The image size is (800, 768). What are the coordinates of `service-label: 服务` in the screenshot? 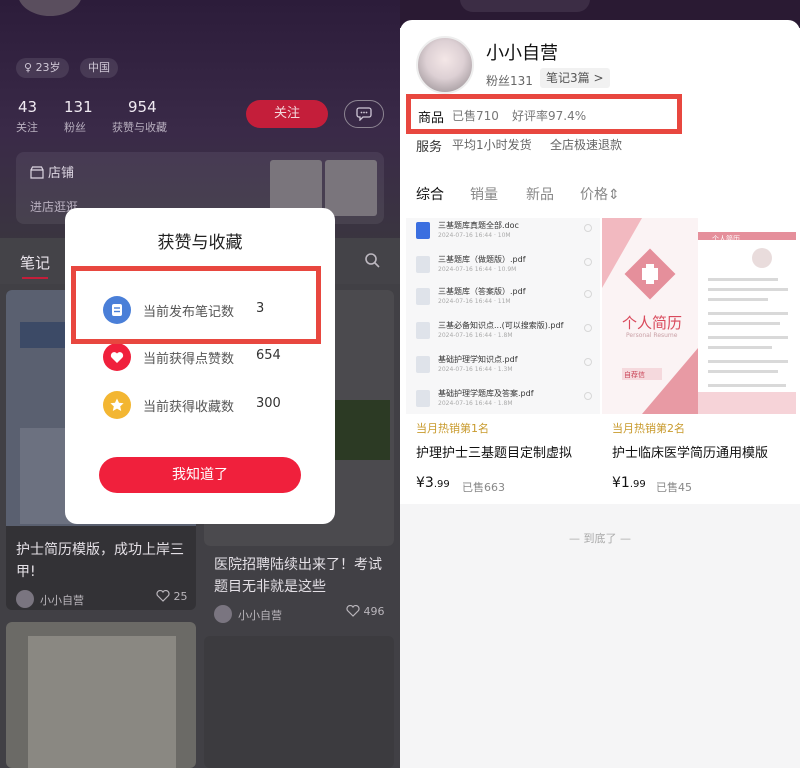 It's located at (429, 147).